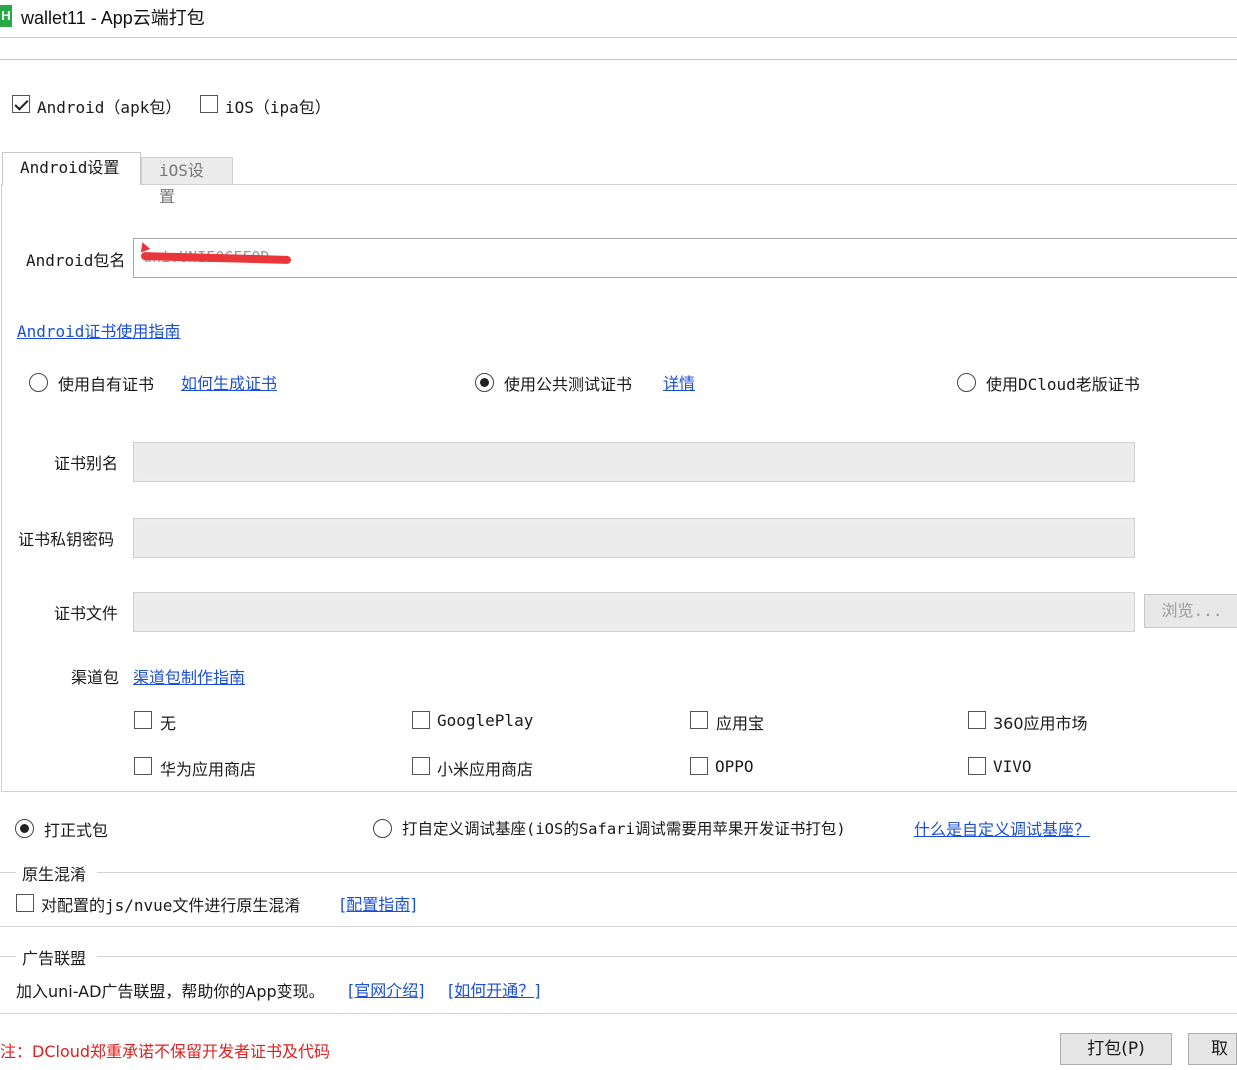 The height and width of the screenshot is (1070, 1237). What do you see at coordinates (421, 766) in the screenshot?
I see `channel-xiaomi-checkbox` at bounding box center [421, 766].